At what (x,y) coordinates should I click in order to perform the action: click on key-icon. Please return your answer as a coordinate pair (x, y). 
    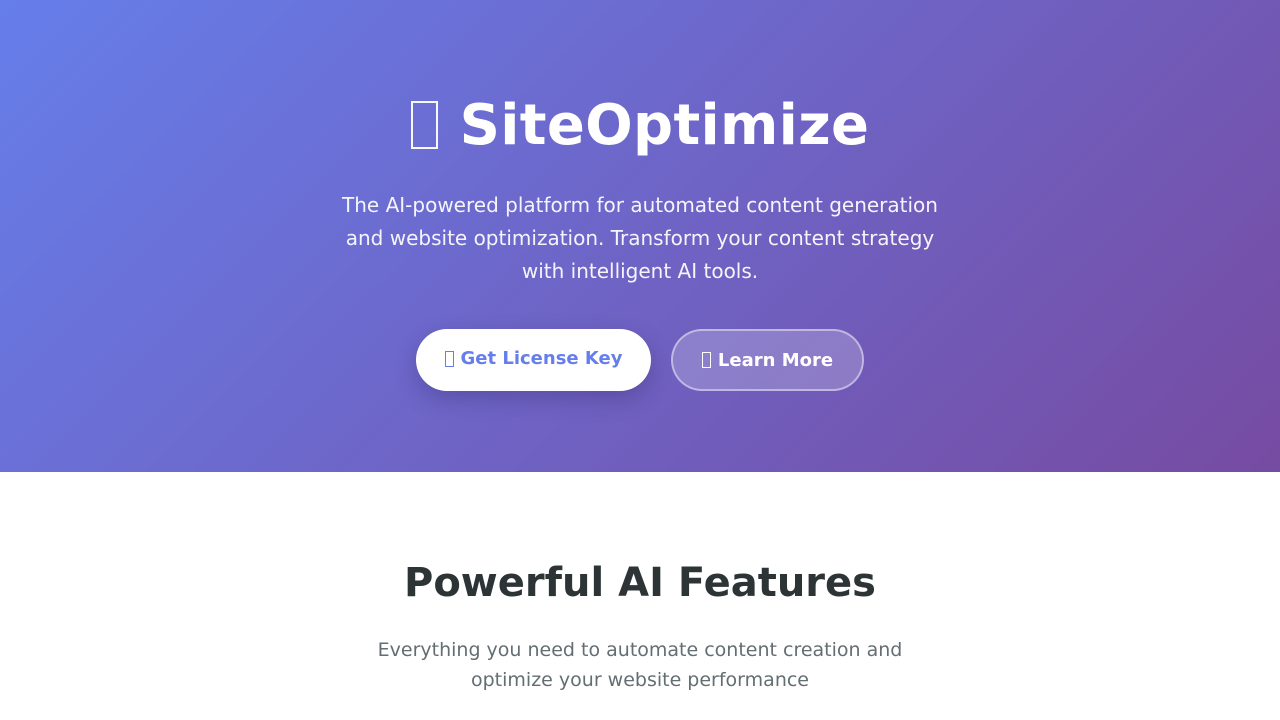
    Looking at the image, I should click on (449, 358).